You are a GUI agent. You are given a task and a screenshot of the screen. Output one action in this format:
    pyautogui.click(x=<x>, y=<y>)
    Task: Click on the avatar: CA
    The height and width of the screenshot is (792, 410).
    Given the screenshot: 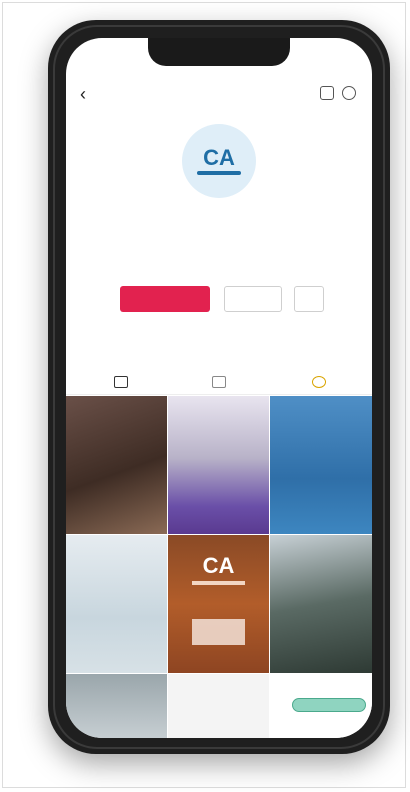 What is the action you would take?
    pyautogui.click(x=219, y=161)
    